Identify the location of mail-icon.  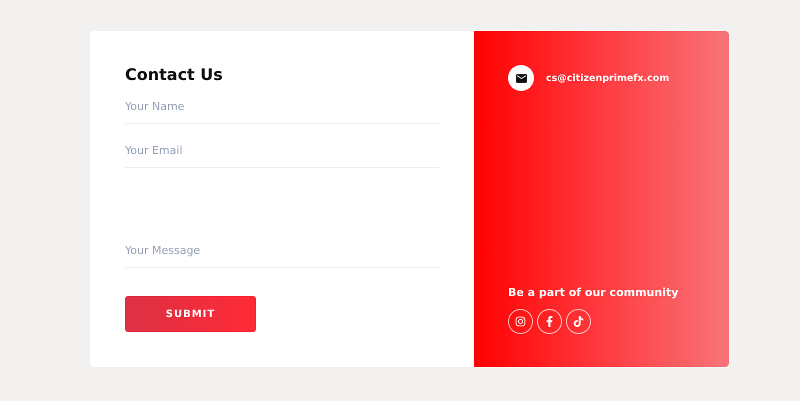
(521, 78).